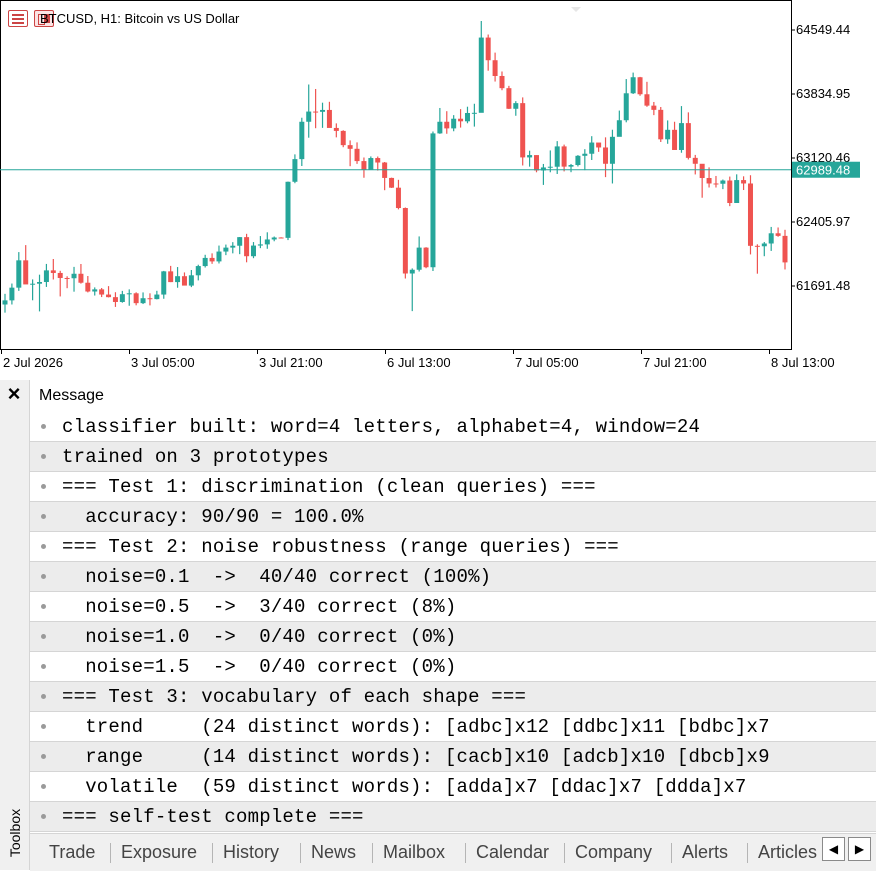  Describe the element at coordinates (833, 849) in the screenshot. I see `tab-scroll-left-icon: ◀` at that location.